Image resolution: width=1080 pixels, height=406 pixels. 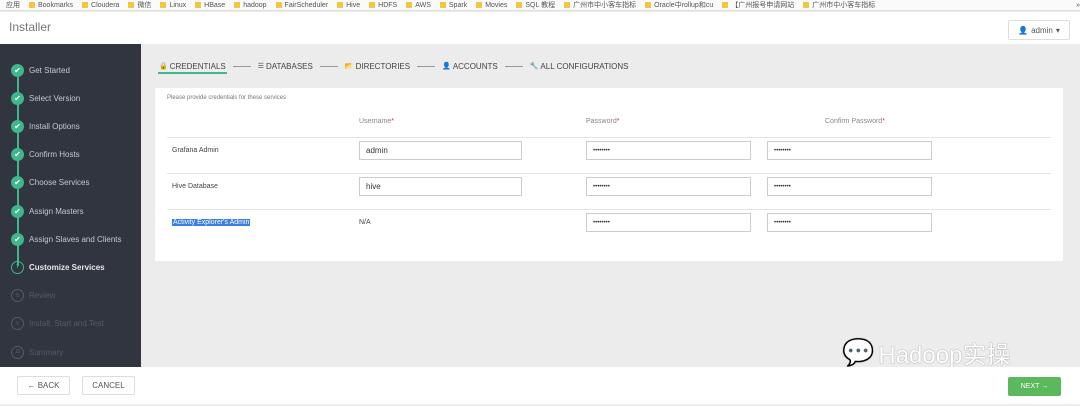 What do you see at coordinates (173, 5) in the screenshot?
I see `bookmark-item: Linux` at bounding box center [173, 5].